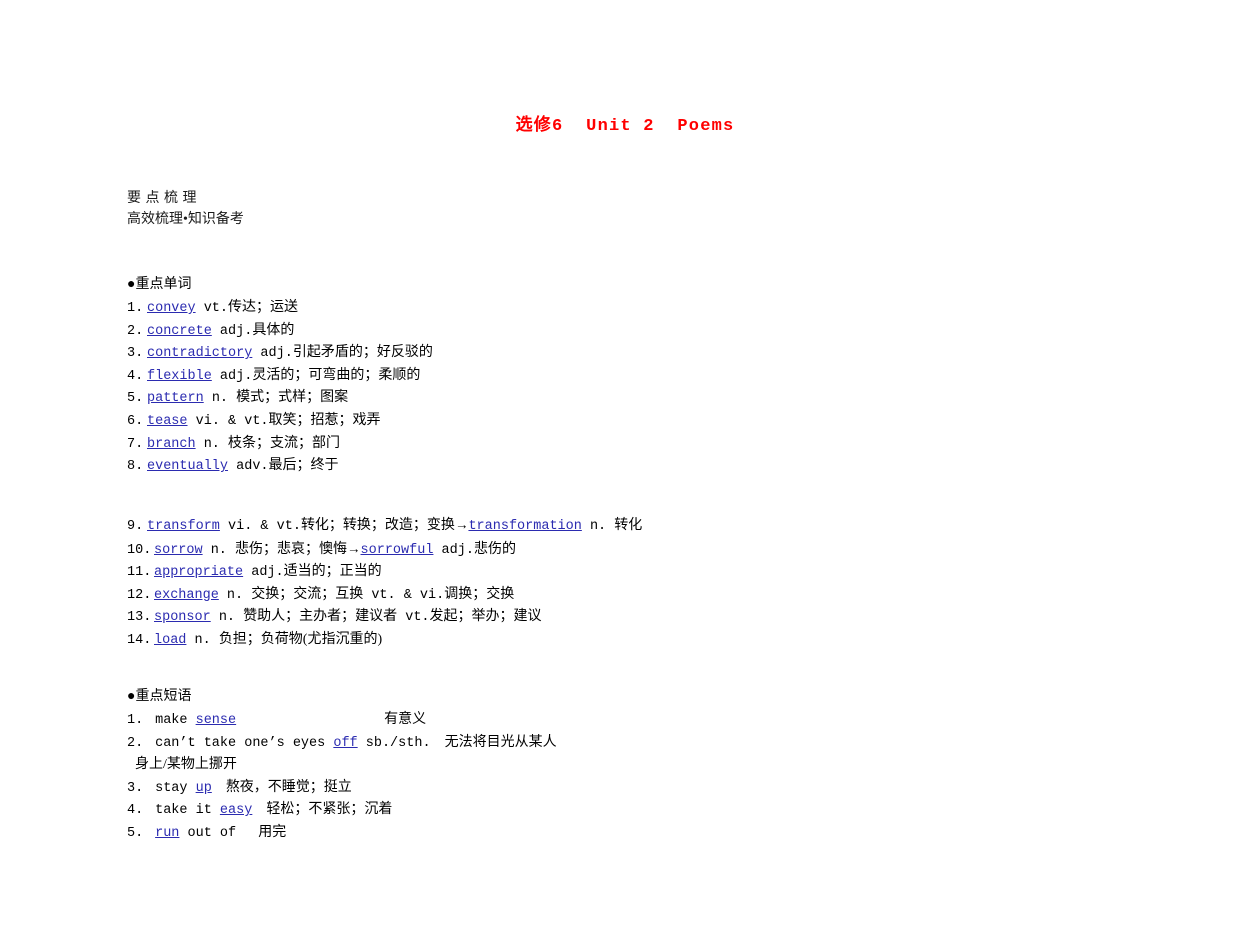 The width and height of the screenshot is (1250, 950). Describe the element at coordinates (171, 444) in the screenshot. I see `word-entry-keyword: branch` at that location.